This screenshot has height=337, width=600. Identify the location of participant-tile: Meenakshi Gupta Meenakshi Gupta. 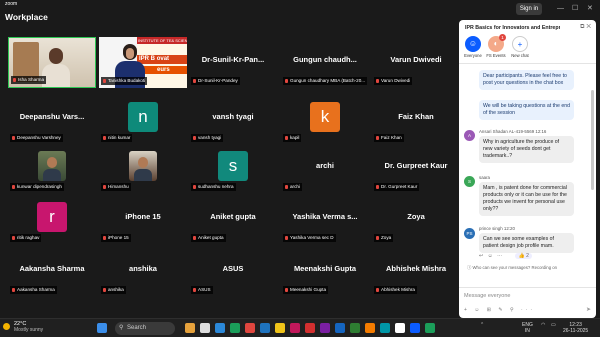
(325, 271).